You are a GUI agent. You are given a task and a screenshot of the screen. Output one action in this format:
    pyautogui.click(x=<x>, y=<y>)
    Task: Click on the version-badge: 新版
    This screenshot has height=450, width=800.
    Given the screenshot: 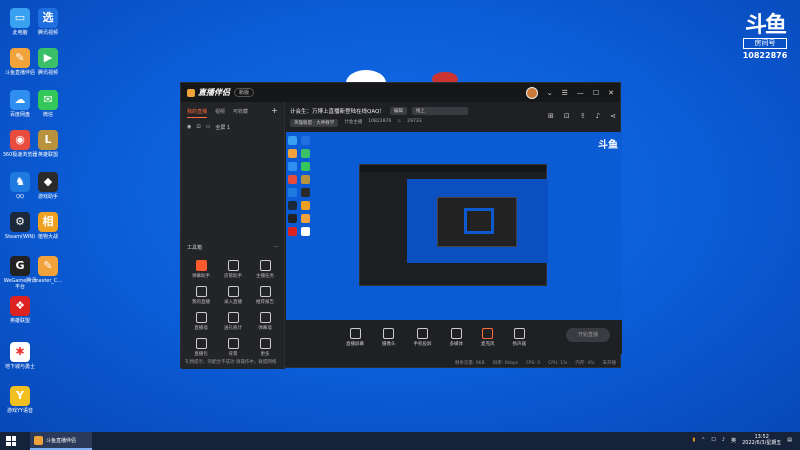 What is the action you would take?
    pyautogui.click(x=244, y=92)
    